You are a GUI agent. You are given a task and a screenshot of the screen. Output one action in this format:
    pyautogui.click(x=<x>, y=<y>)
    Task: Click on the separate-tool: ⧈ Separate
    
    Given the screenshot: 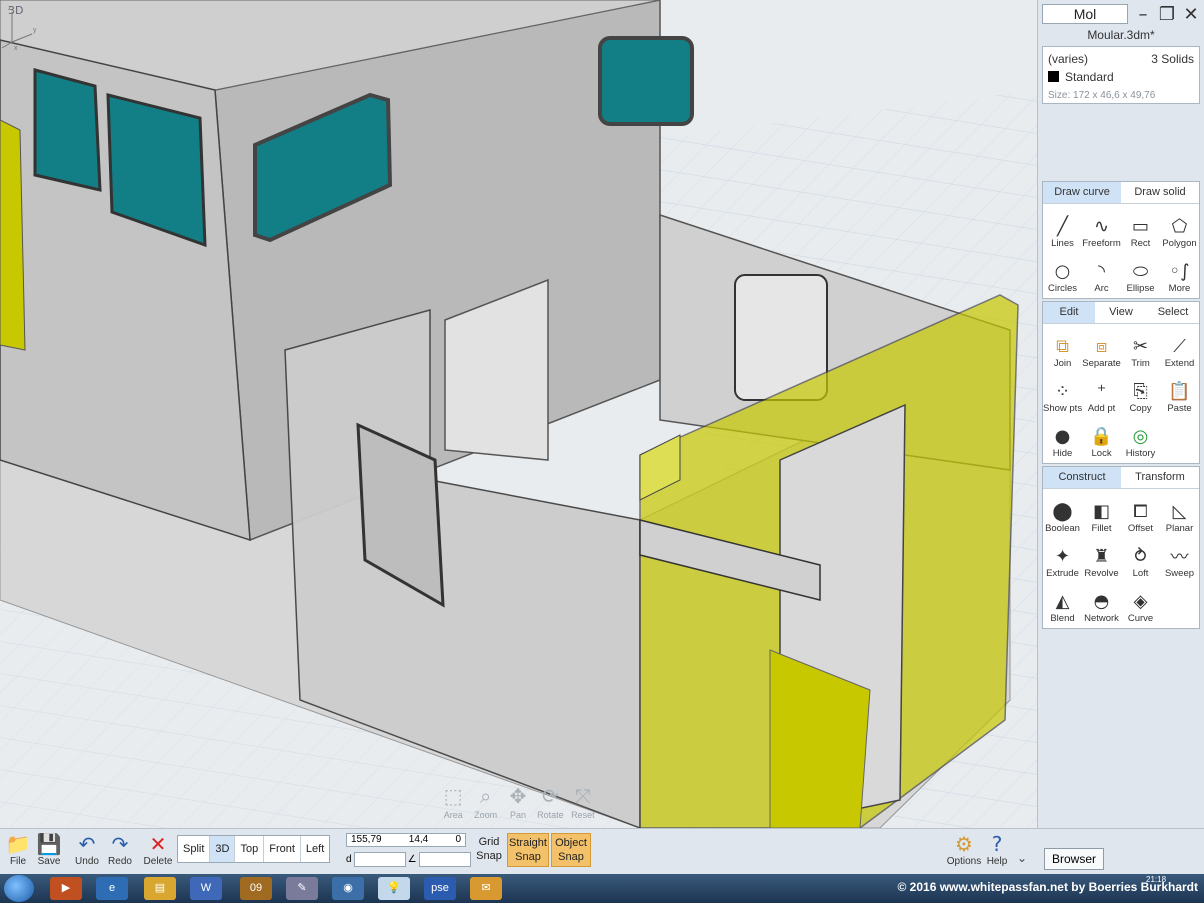 What is the action you would take?
    pyautogui.click(x=1101, y=348)
    